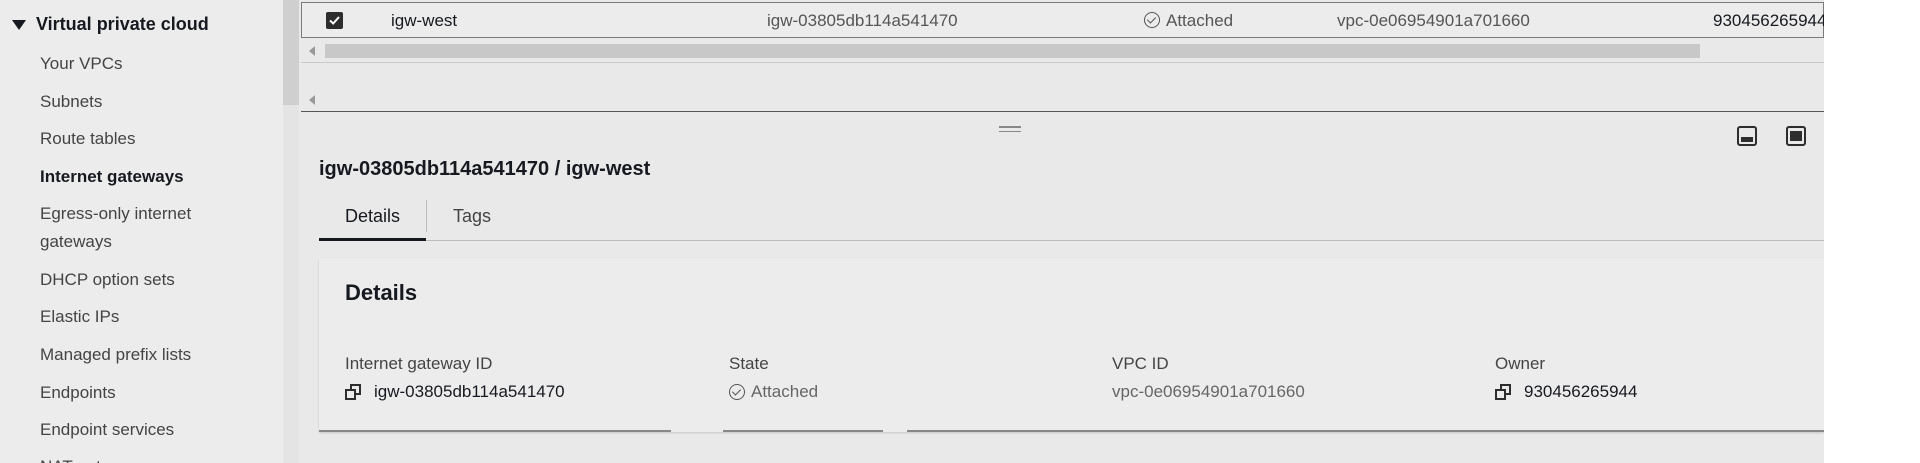 This screenshot has width=1920, height=463. I want to click on split-panel-bottom-icon, so click(1747, 136).